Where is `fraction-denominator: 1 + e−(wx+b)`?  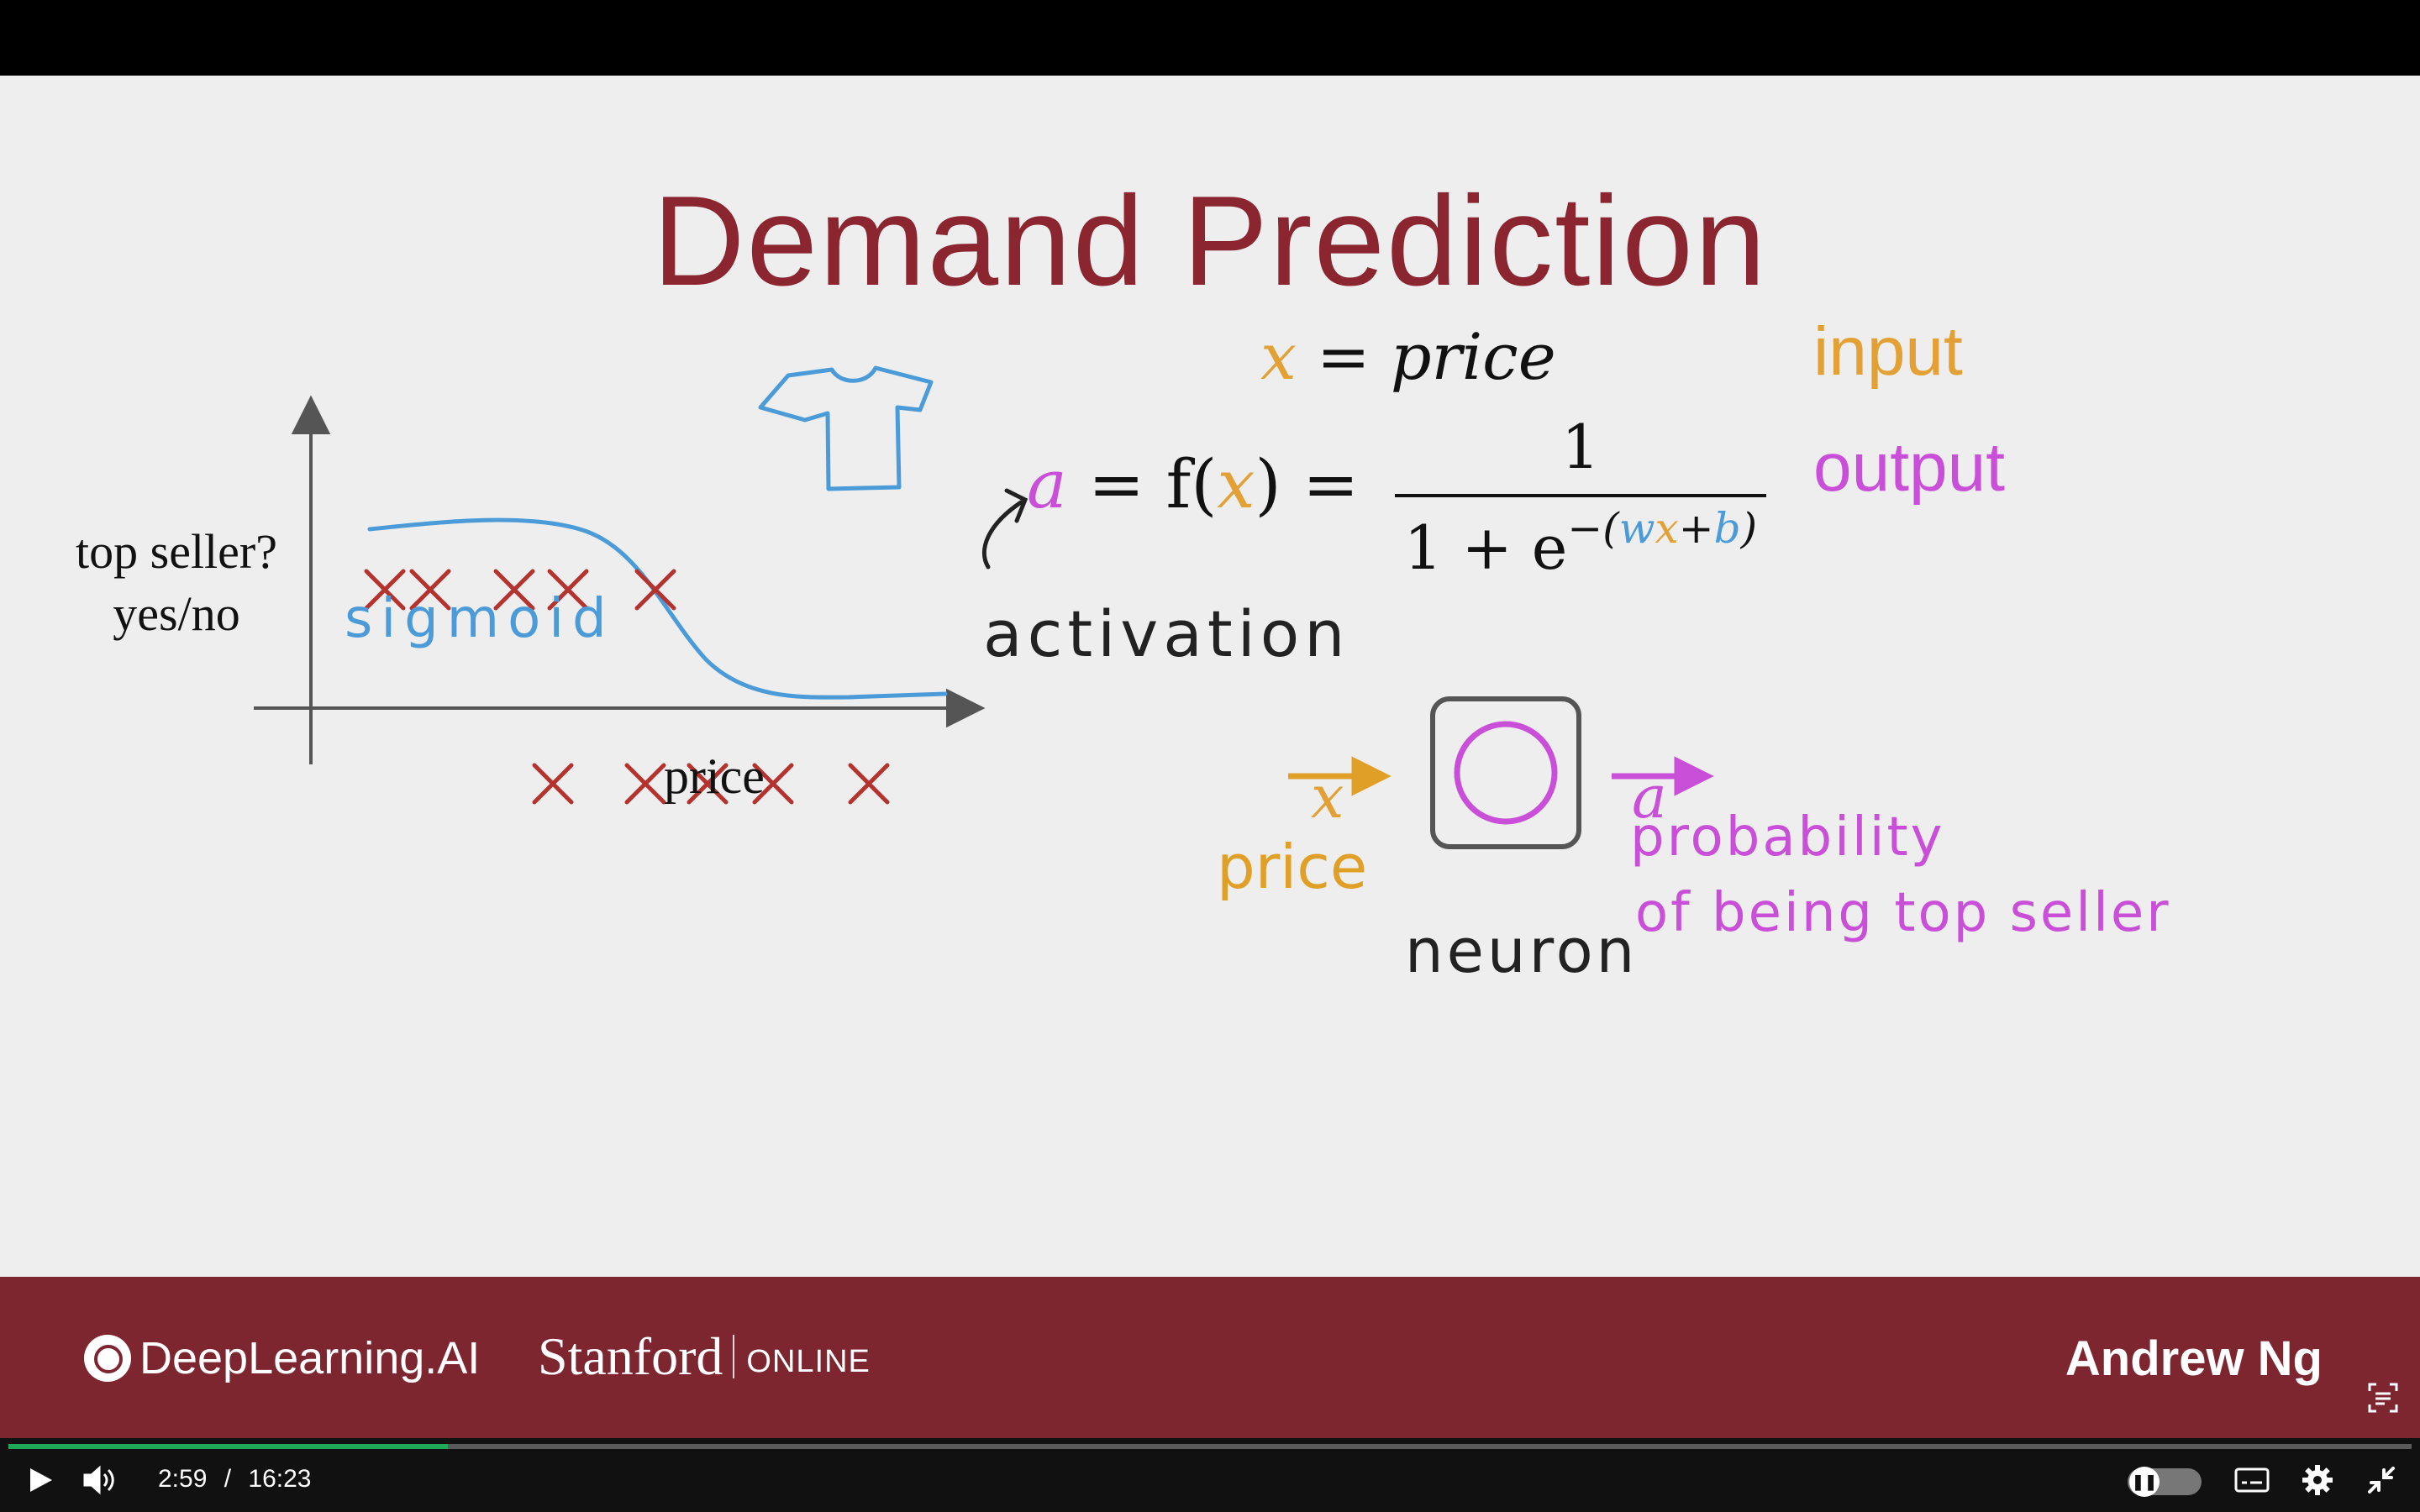 fraction-denominator: 1 + e−(wx+b) is located at coordinates (1580, 543).